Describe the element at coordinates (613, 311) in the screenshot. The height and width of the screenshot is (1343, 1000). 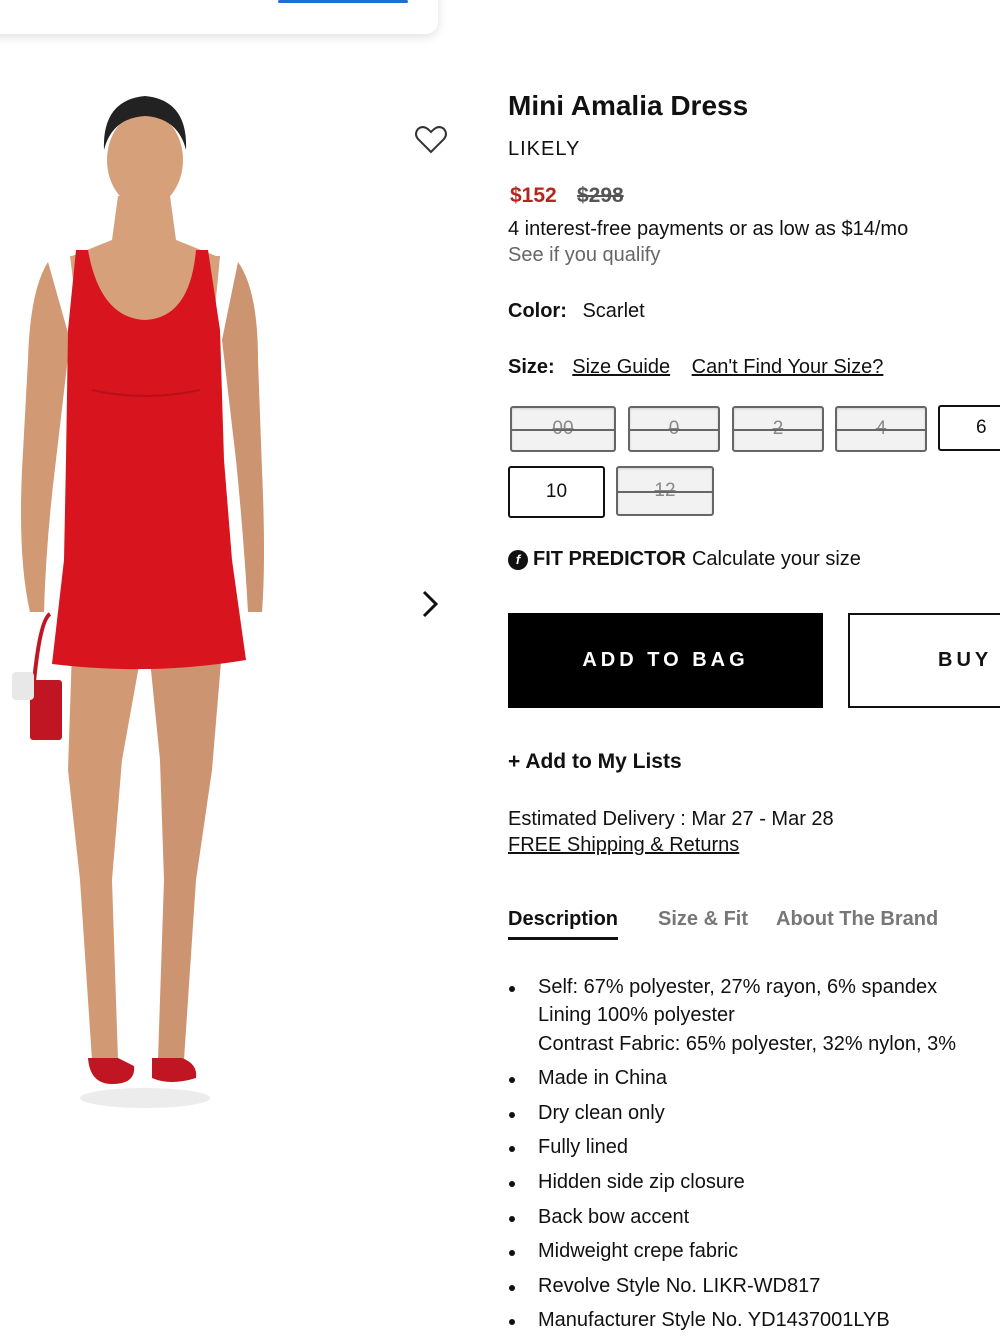
I see `color-value: Scarlet` at that location.